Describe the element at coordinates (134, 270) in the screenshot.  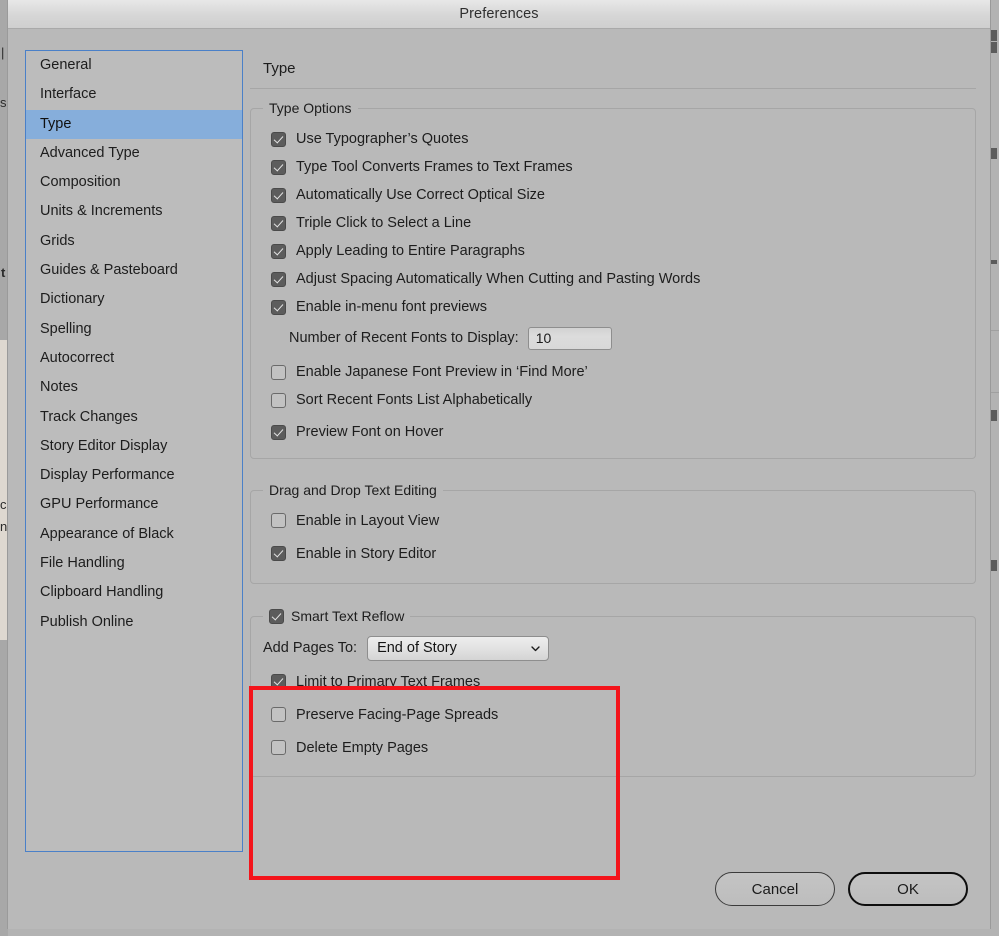
I see `sidebar-item-guides-pasteboard: Guides & Pasteboard` at that location.